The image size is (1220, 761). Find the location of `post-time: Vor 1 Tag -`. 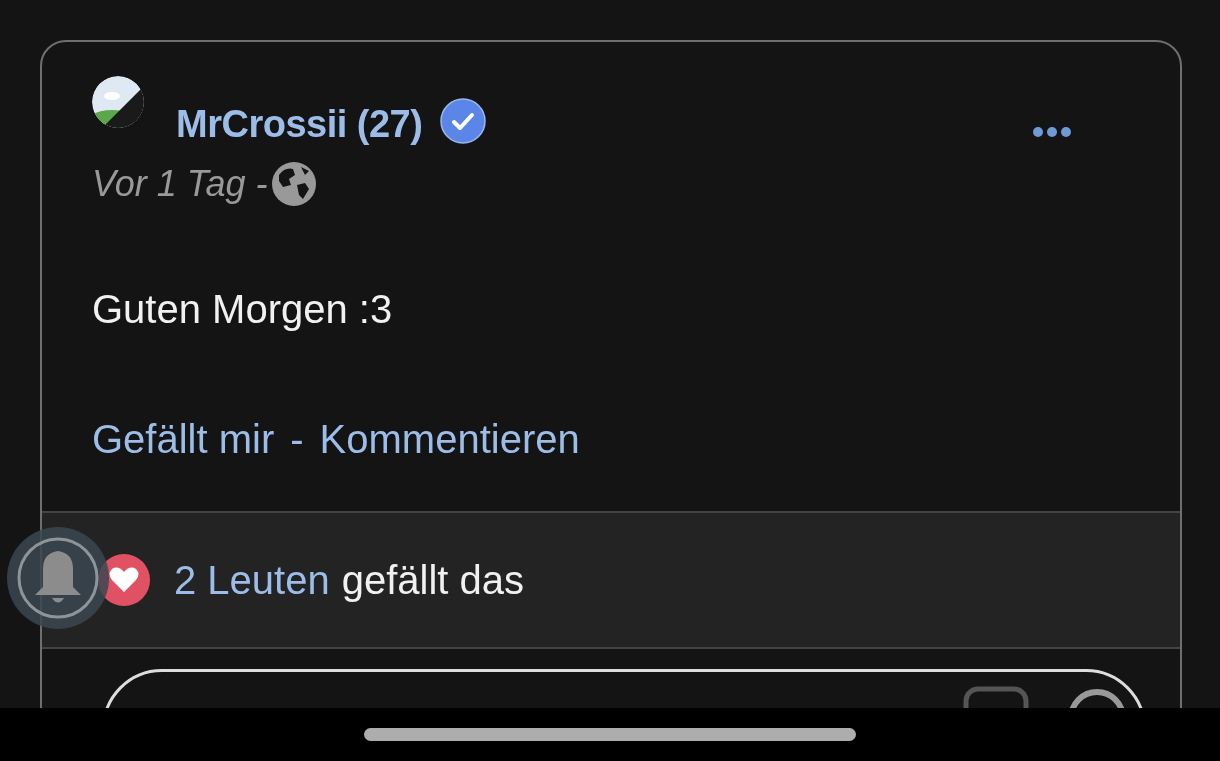

post-time: Vor 1 Tag - is located at coordinates (180, 184).